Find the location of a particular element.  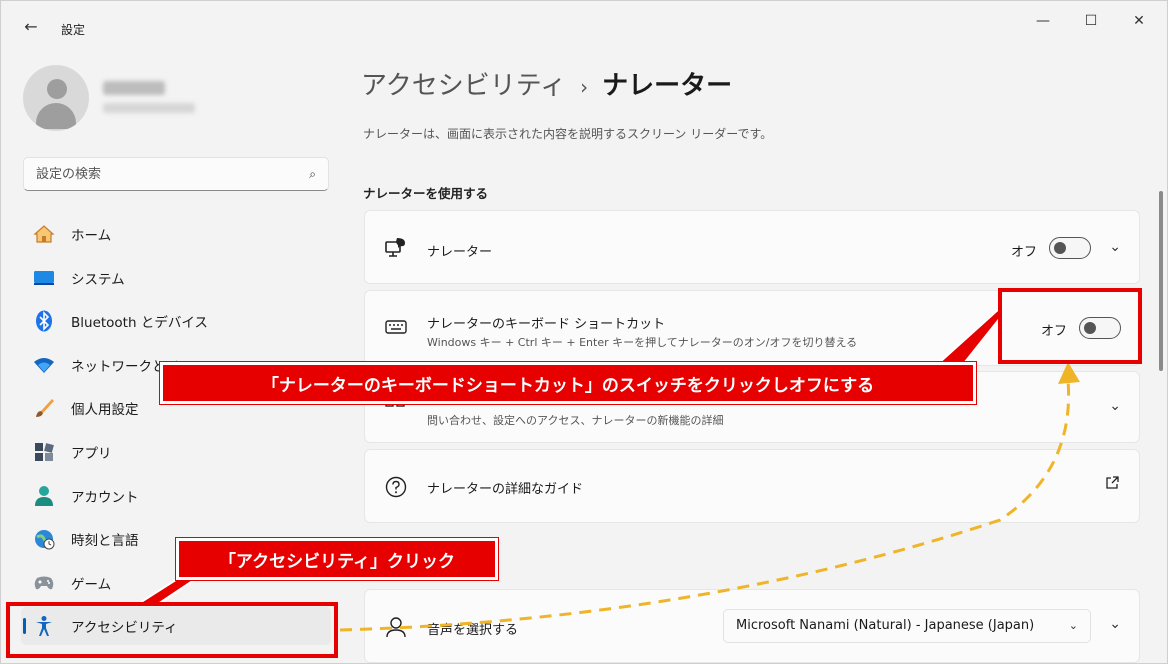

voice-title: 音声を選択する is located at coordinates (473, 630).